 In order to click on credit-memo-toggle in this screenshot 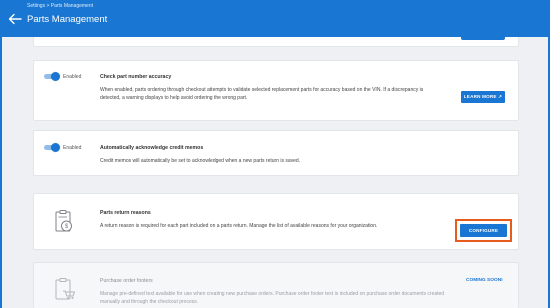, I will do `click(51, 147)`.